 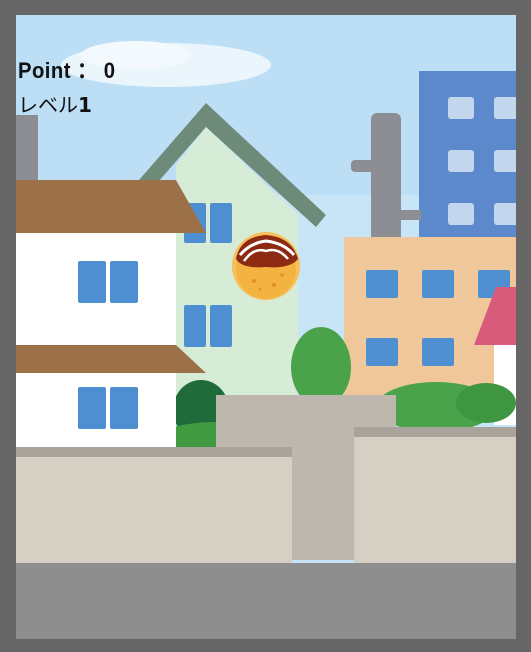 I want to click on level-value: 1, so click(x=85, y=105).